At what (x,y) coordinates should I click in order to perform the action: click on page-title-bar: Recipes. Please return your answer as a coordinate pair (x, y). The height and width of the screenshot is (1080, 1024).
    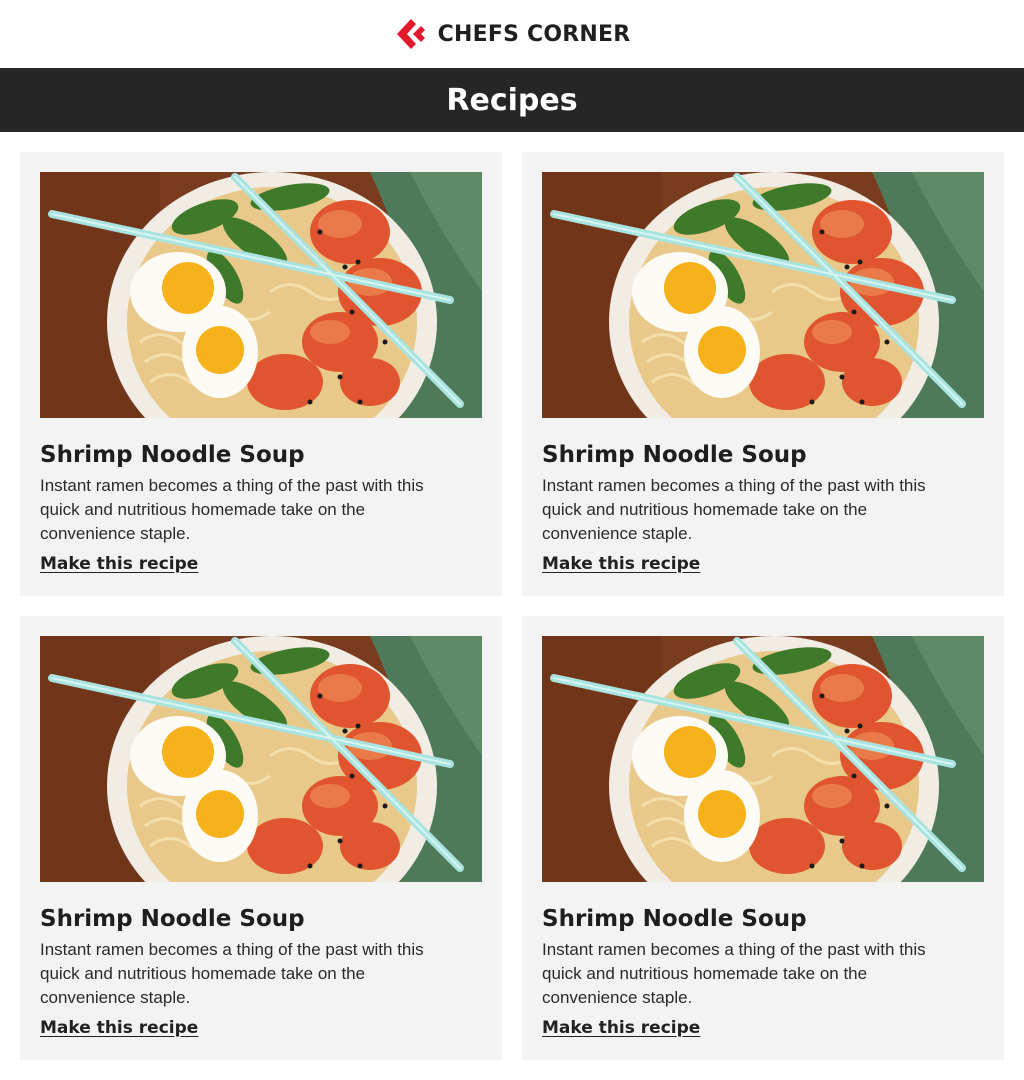
    Looking at the image, I should click on (512, 100).